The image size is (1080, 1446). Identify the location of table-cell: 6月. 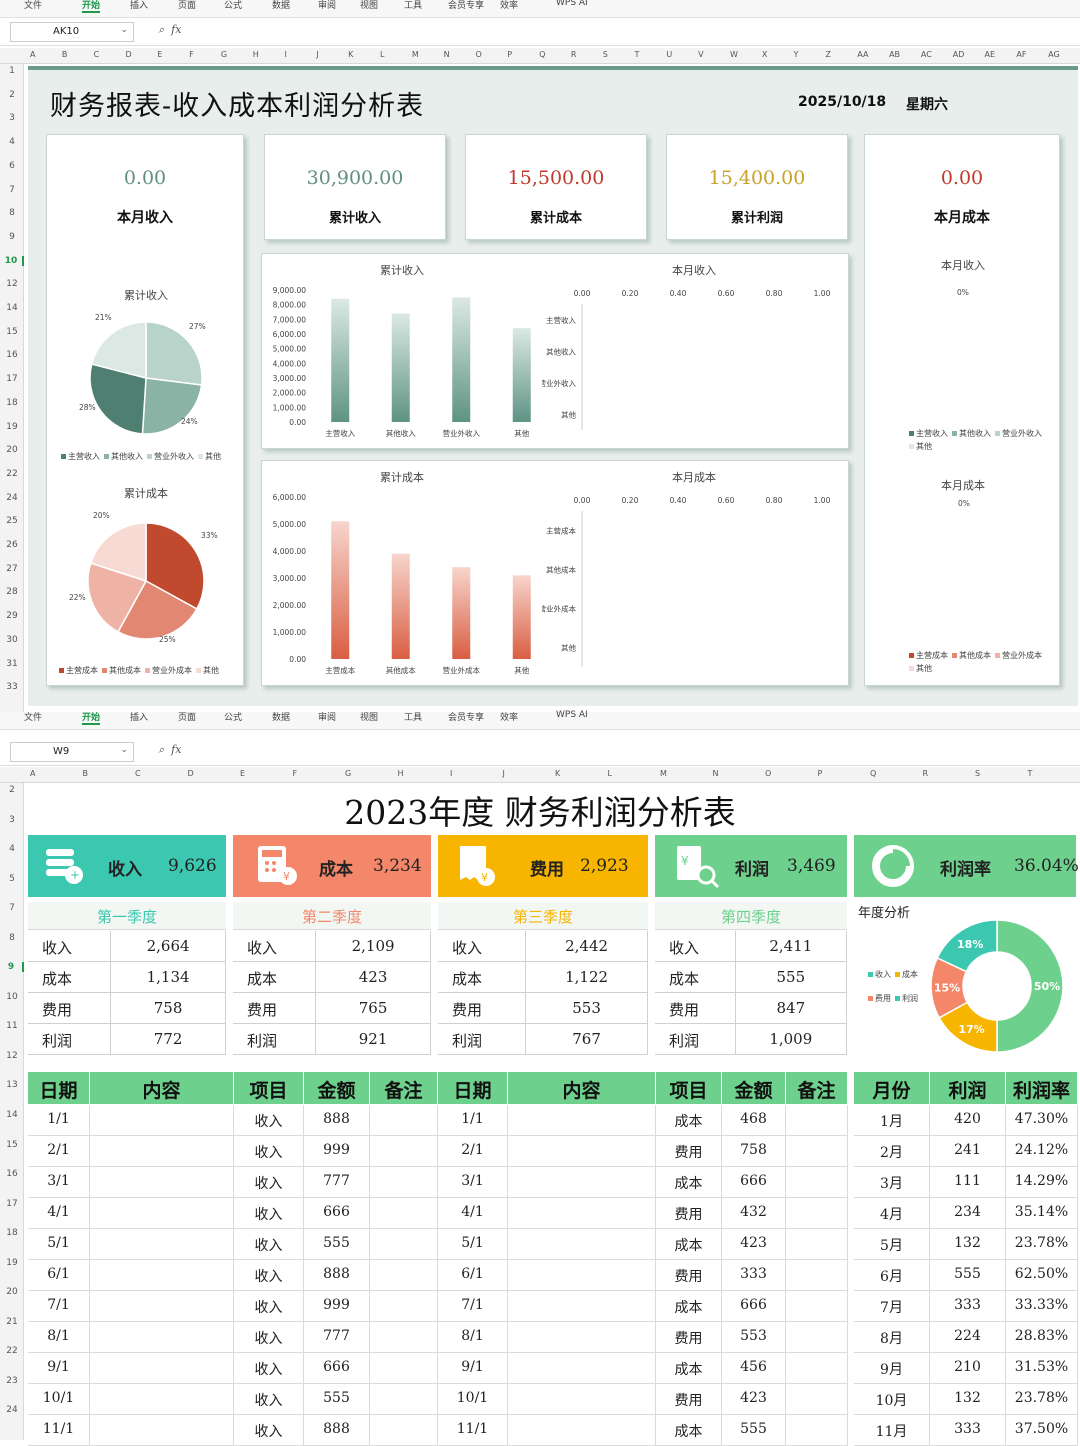
(892, 1275).